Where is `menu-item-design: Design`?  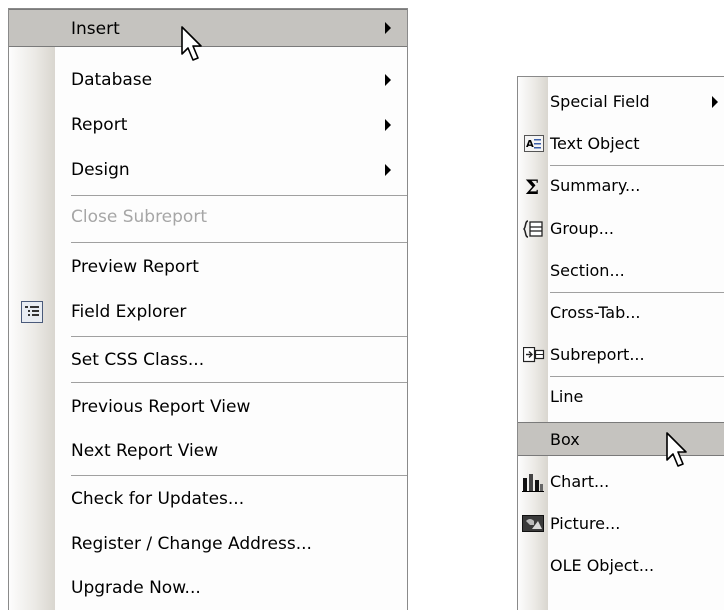
menu-item-design: Design is located at coordinates (208, 170).